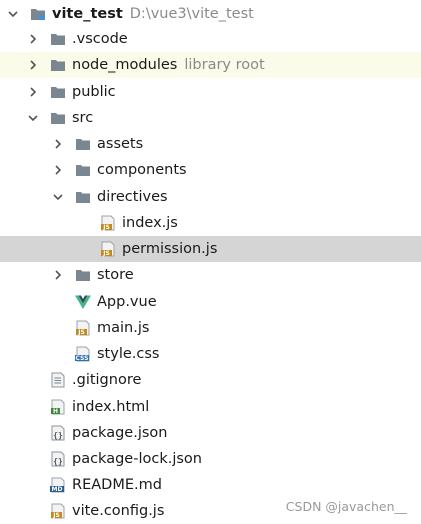  Describe the element at coordinates (210, 144) in the screenshot. I see `tree-row-assets: assets` at that location.